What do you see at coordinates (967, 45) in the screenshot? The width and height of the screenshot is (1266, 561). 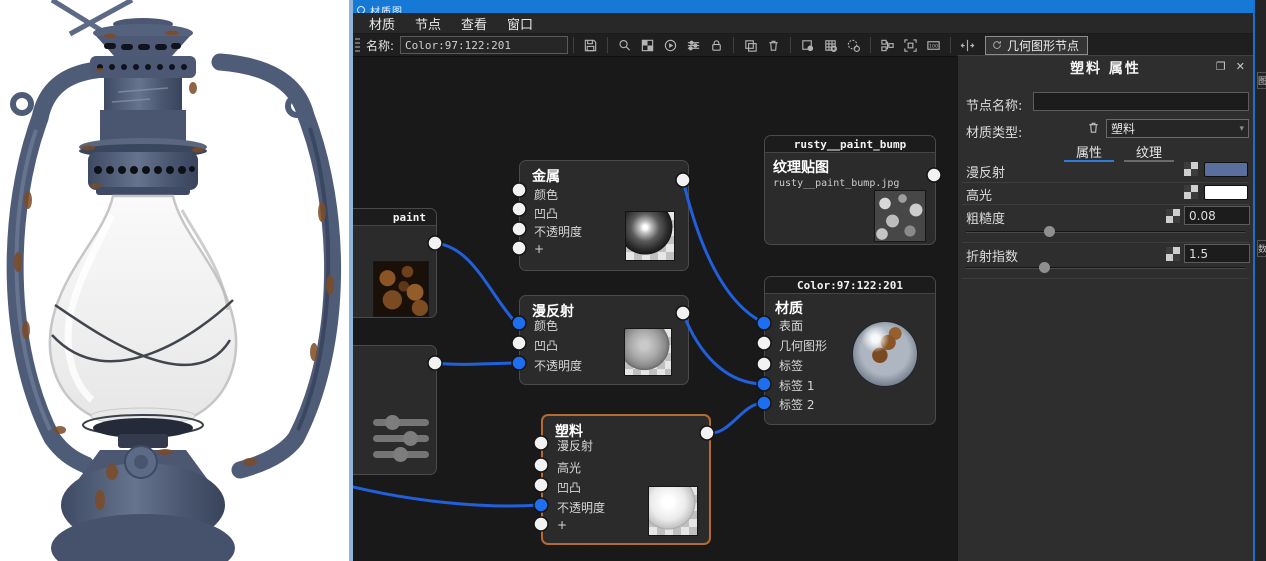 I see `align-split-button` at bounding box center [967, 45].